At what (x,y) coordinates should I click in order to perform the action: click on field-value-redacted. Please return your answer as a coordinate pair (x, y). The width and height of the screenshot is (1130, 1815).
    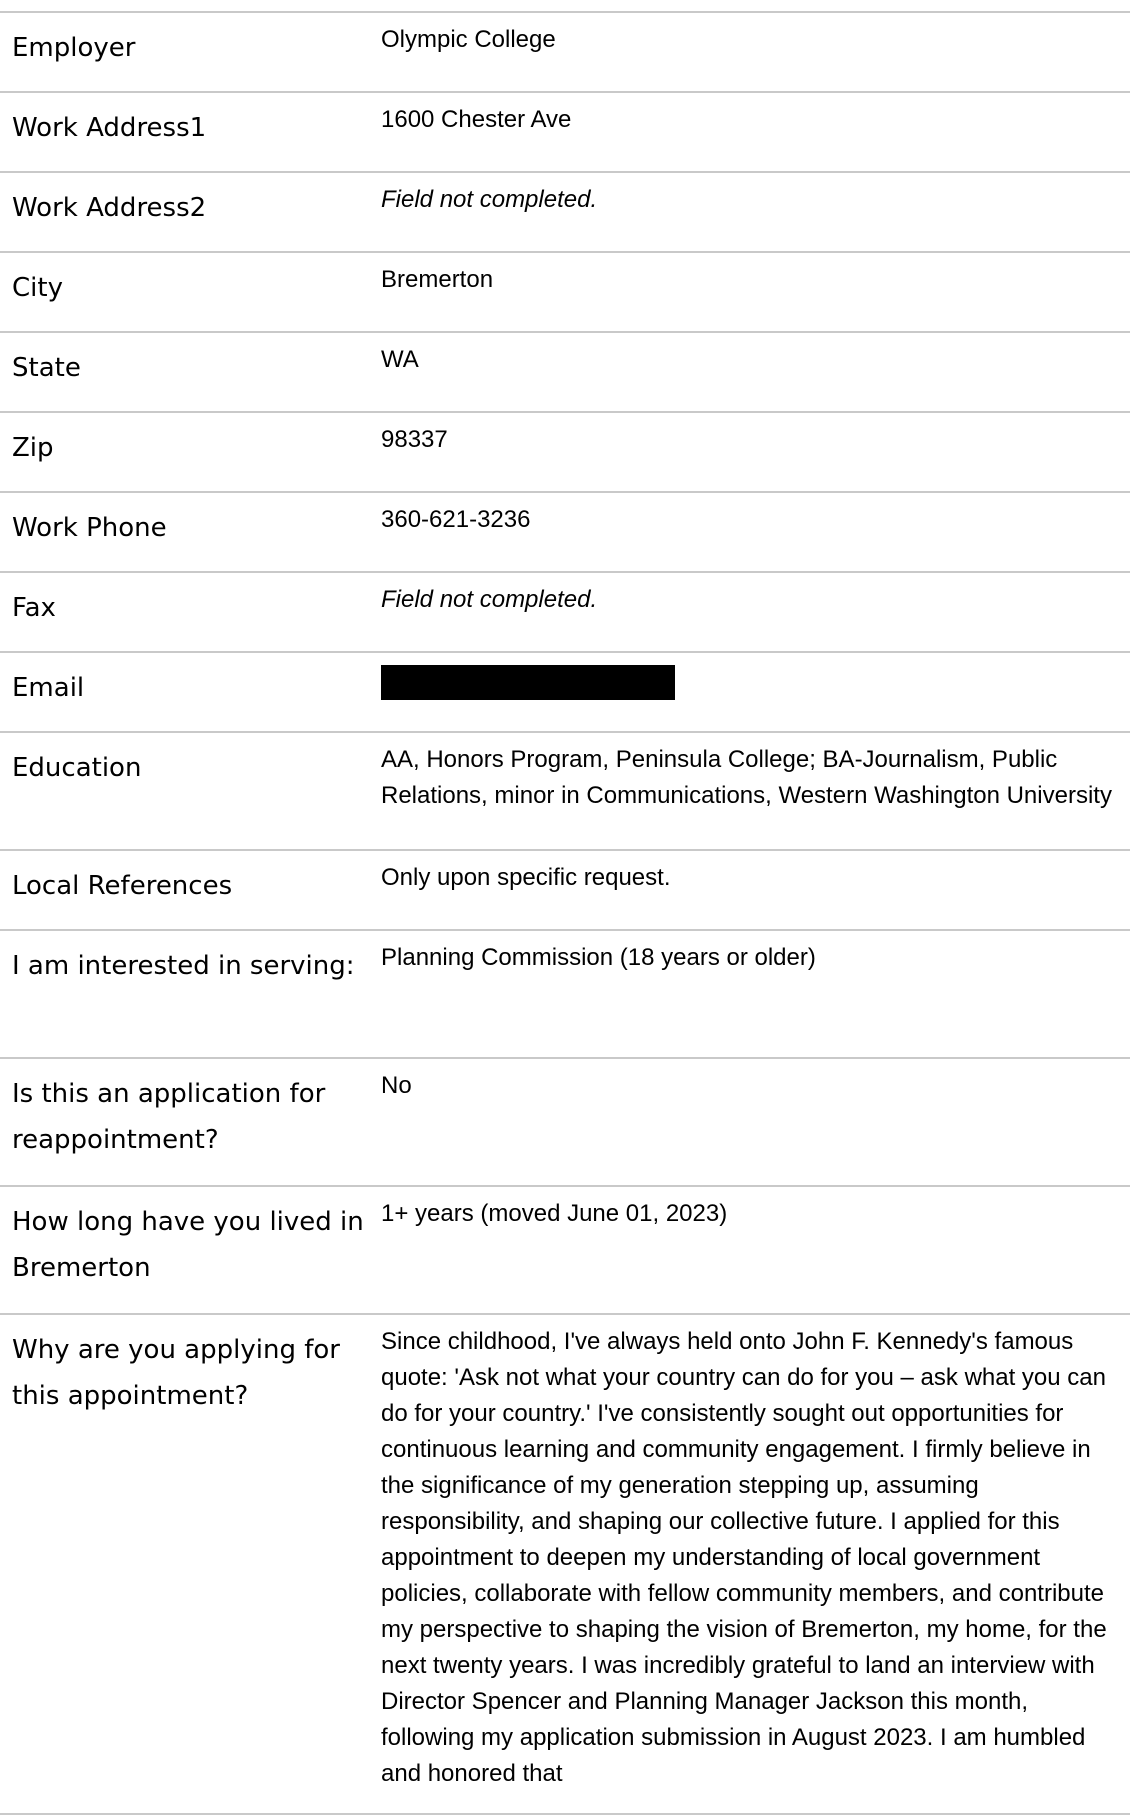
    Looking at the image, I should click on (749, 692).